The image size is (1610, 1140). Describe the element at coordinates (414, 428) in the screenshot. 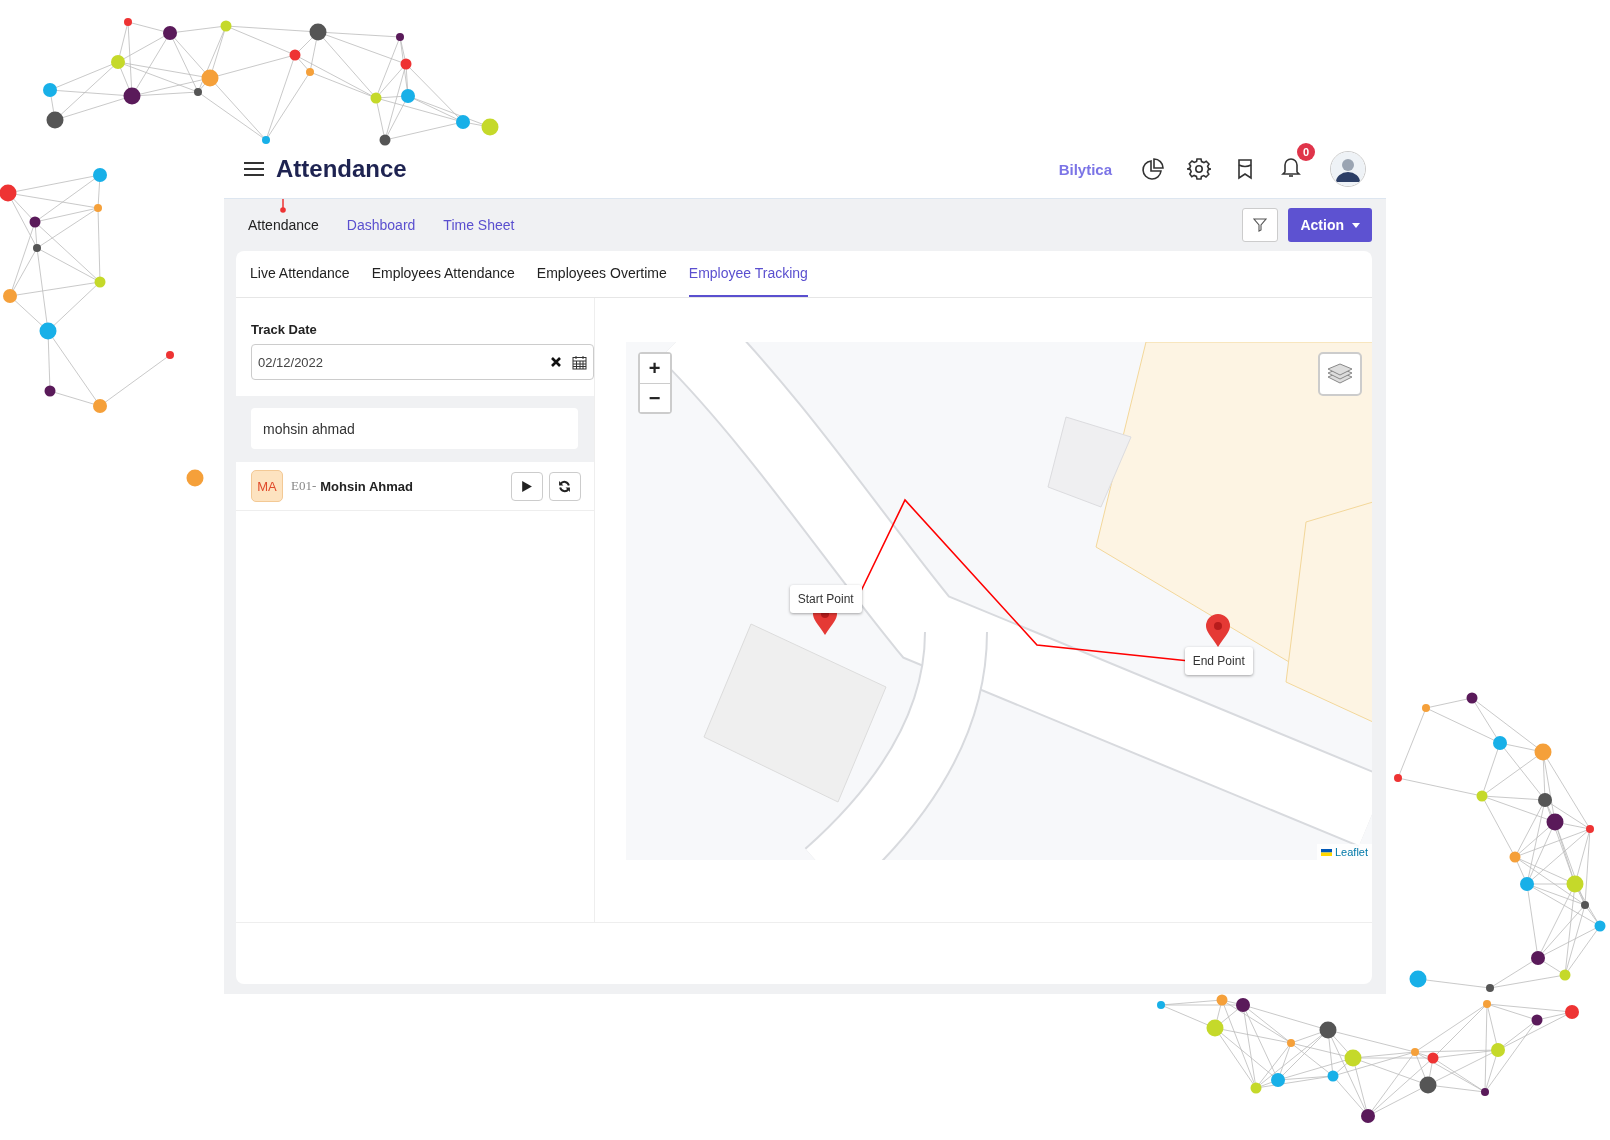

I see `search-field: mohsin ahmad` at that location.